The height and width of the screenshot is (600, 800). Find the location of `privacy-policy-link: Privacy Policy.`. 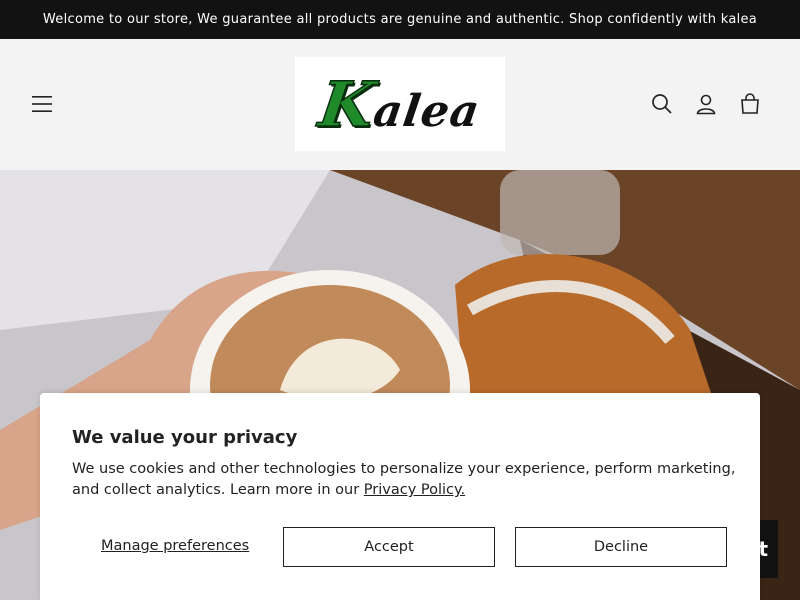

privacy-policy-link: Privacy Policy. is located at coordinates (414, 490).